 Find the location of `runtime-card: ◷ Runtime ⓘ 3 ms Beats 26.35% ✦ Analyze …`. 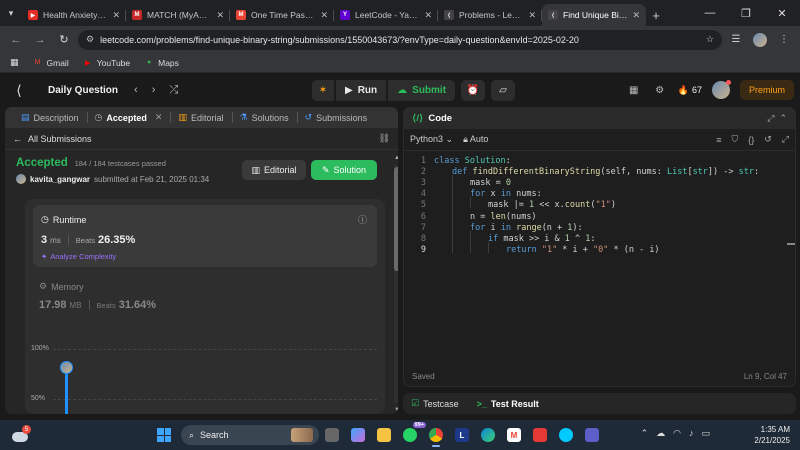

runtime-card: ◷ Runtime ⓘ 3 ms Beats 26.35% ✦ Analyze … is located at coordinates (205, 236).